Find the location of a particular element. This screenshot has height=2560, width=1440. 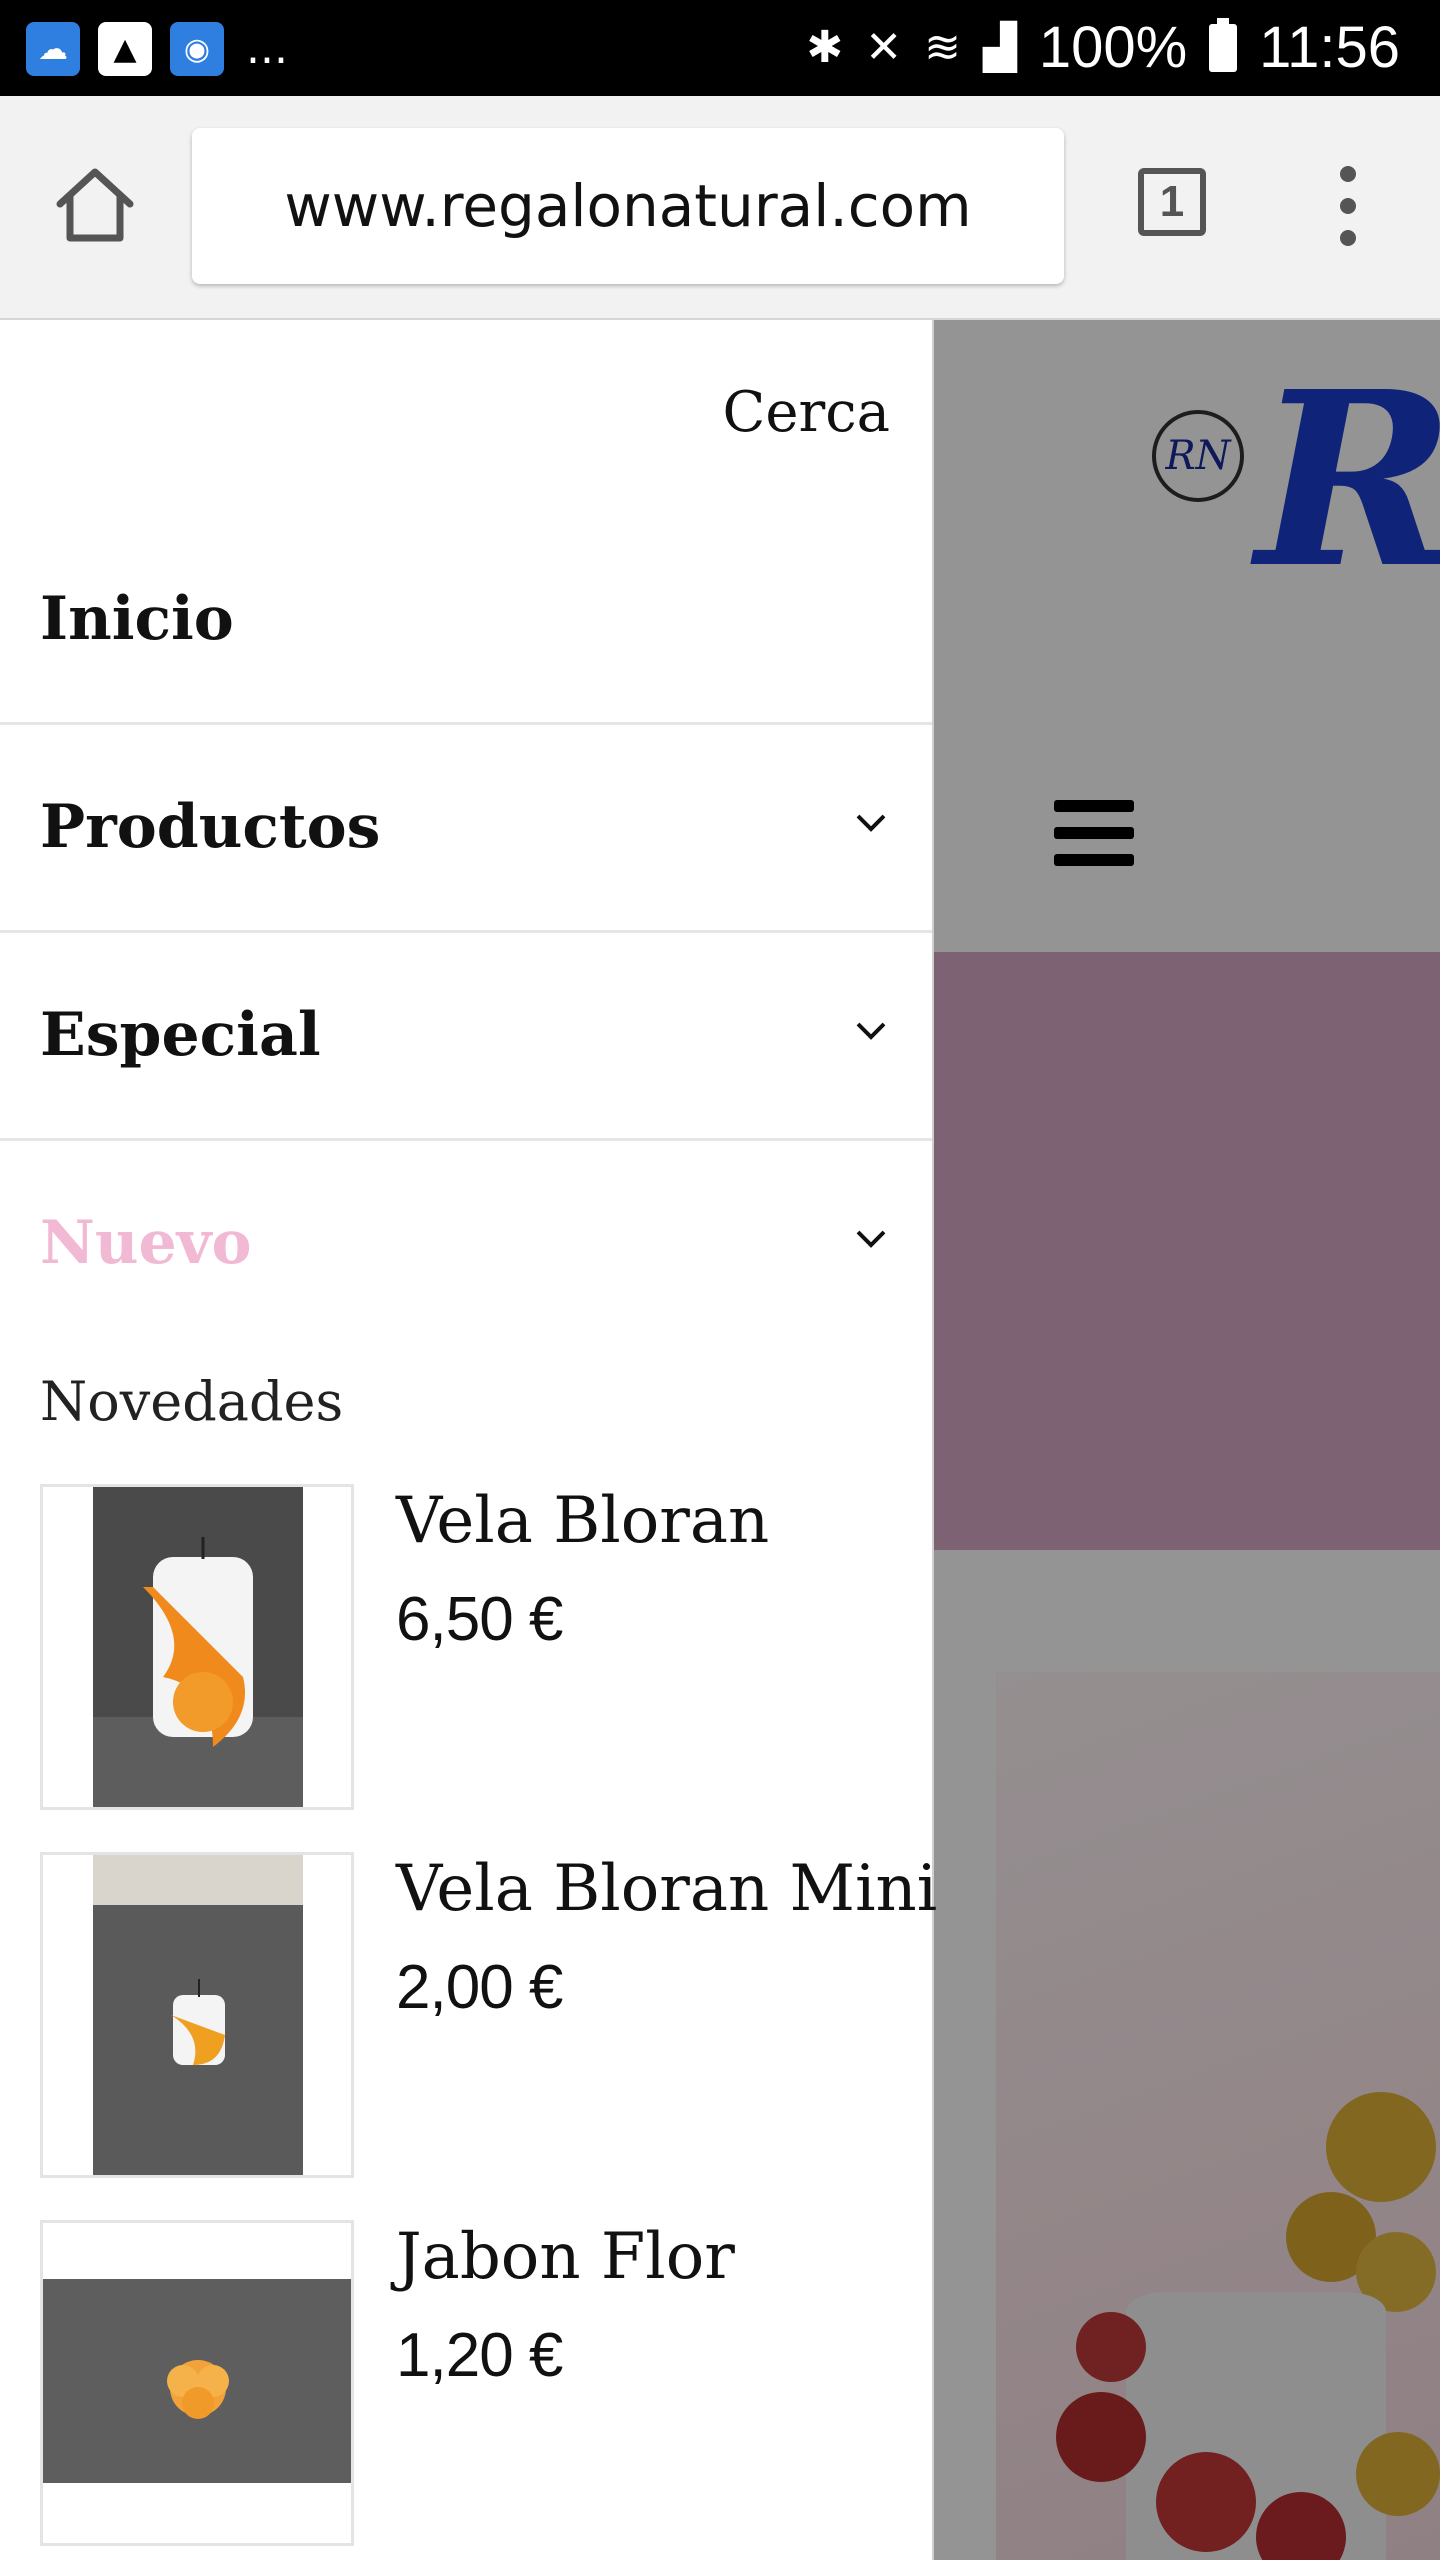

menu-icon is located at coordinates (1348, 206).